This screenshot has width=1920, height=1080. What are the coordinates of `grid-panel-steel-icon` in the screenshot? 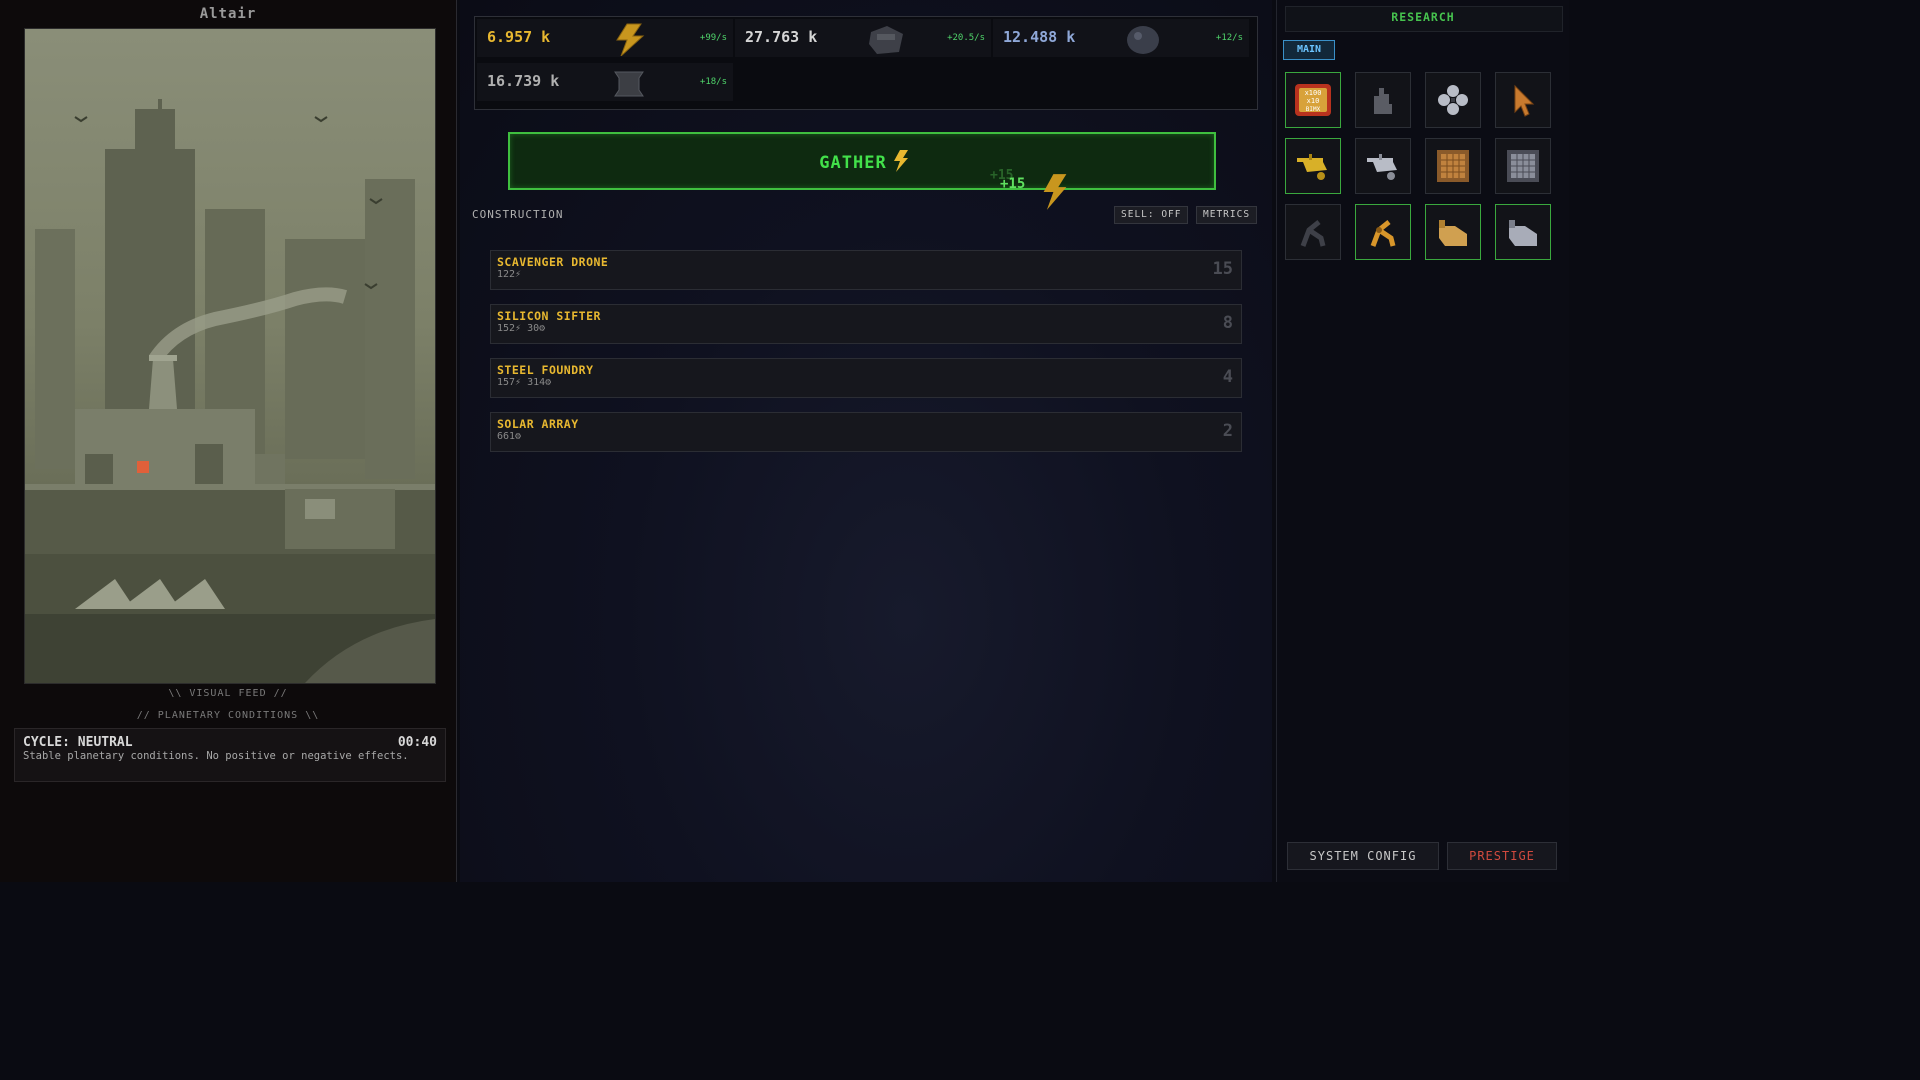 It's located at (1523, 166).